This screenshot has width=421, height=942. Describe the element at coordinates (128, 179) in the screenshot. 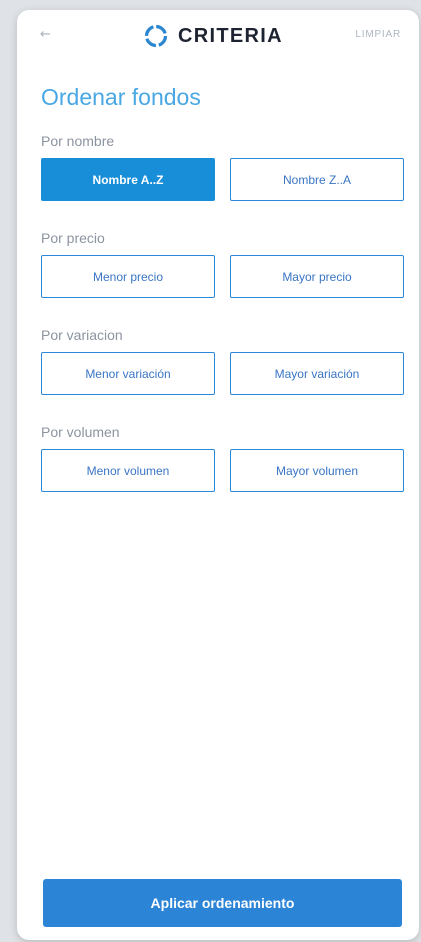

I see `sort-name-asc-button: Nombre A..Z` at that location.